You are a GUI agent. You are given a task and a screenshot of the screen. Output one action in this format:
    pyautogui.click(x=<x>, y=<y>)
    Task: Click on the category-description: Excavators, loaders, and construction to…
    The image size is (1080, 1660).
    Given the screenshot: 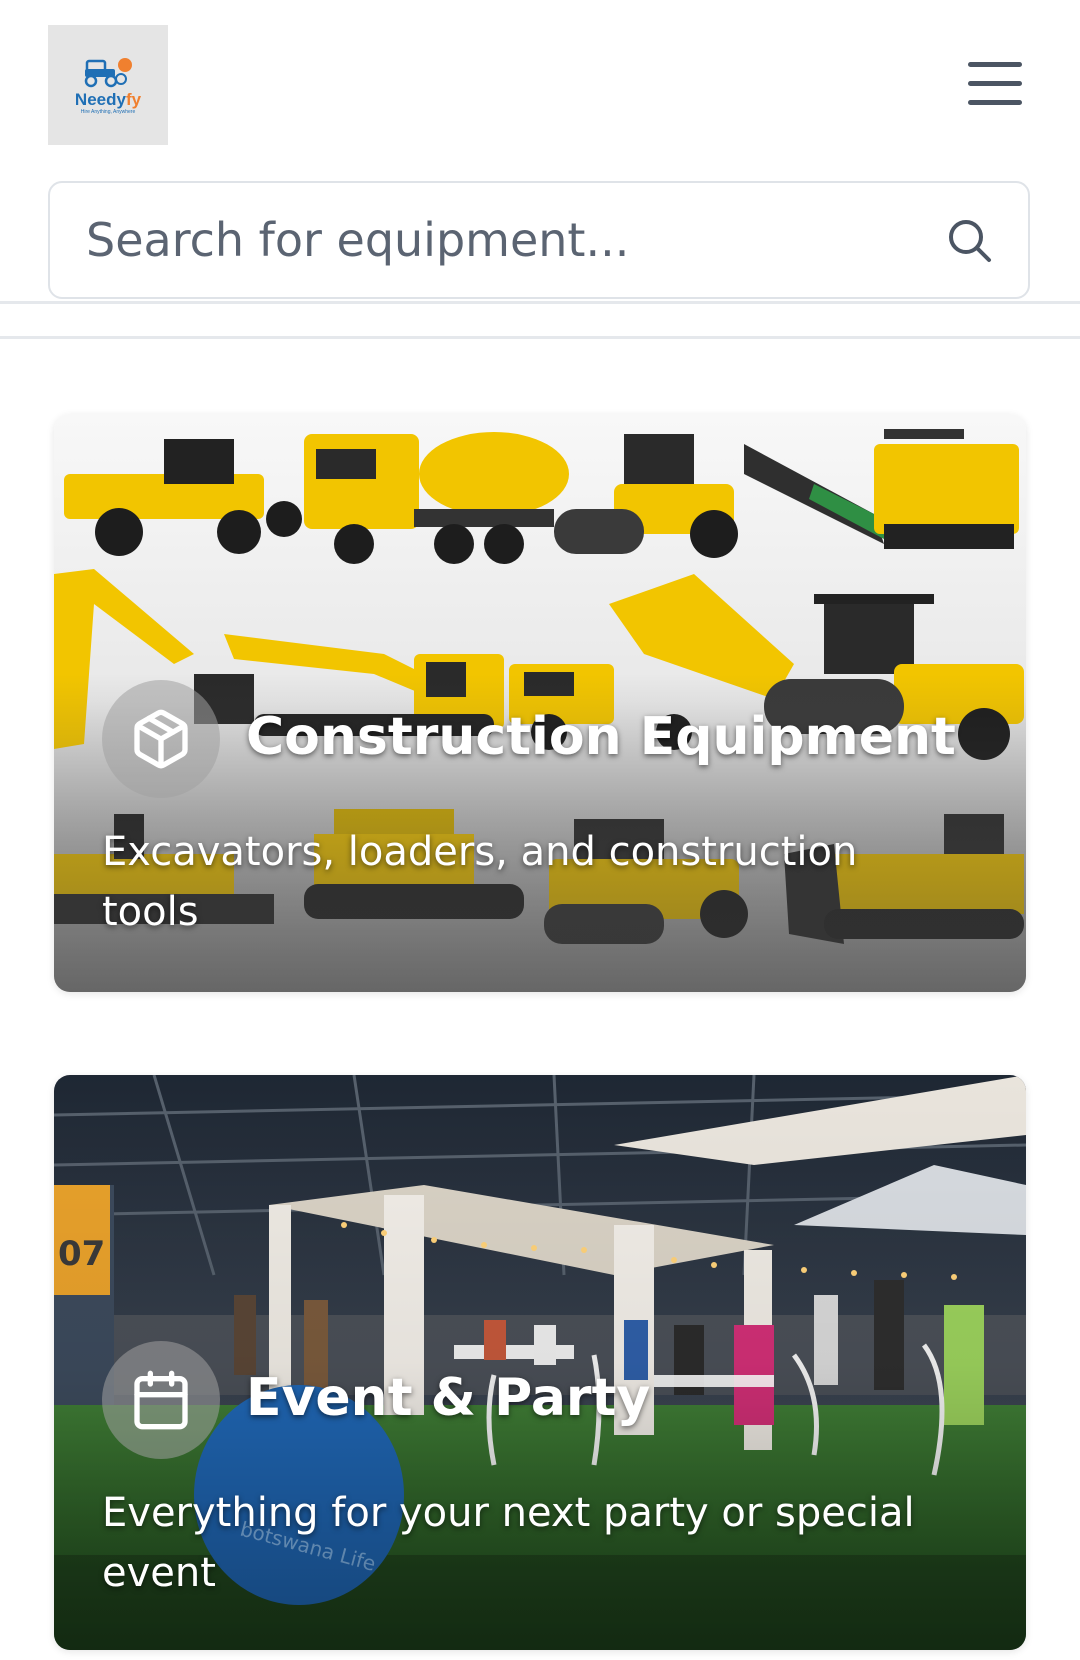 What is the action you would take?
    pyautogui.click(x=480, y=882)
    